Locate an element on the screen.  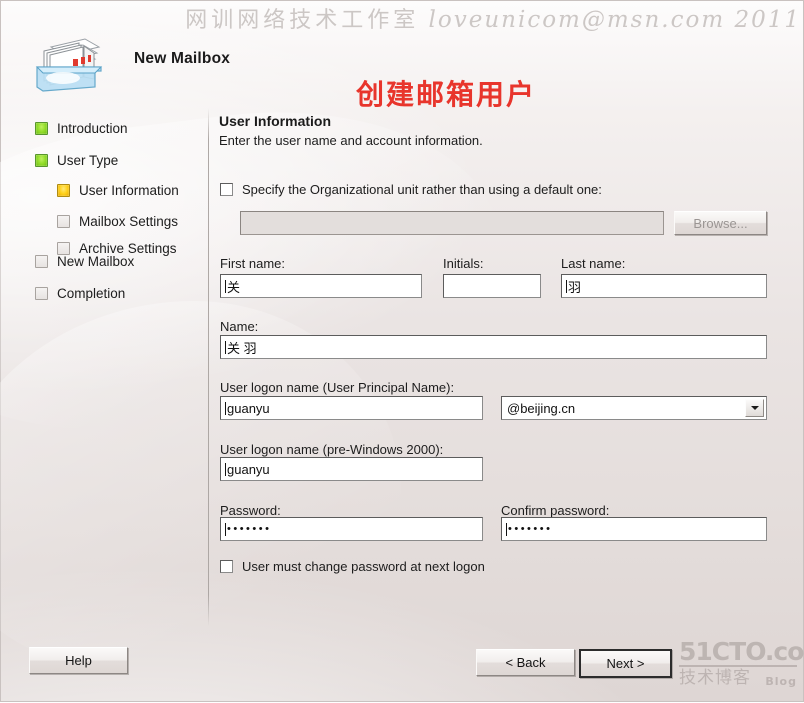
sidebar-item-mailbox-settings: Mailbox Settings is located at coordinates (117, 221).